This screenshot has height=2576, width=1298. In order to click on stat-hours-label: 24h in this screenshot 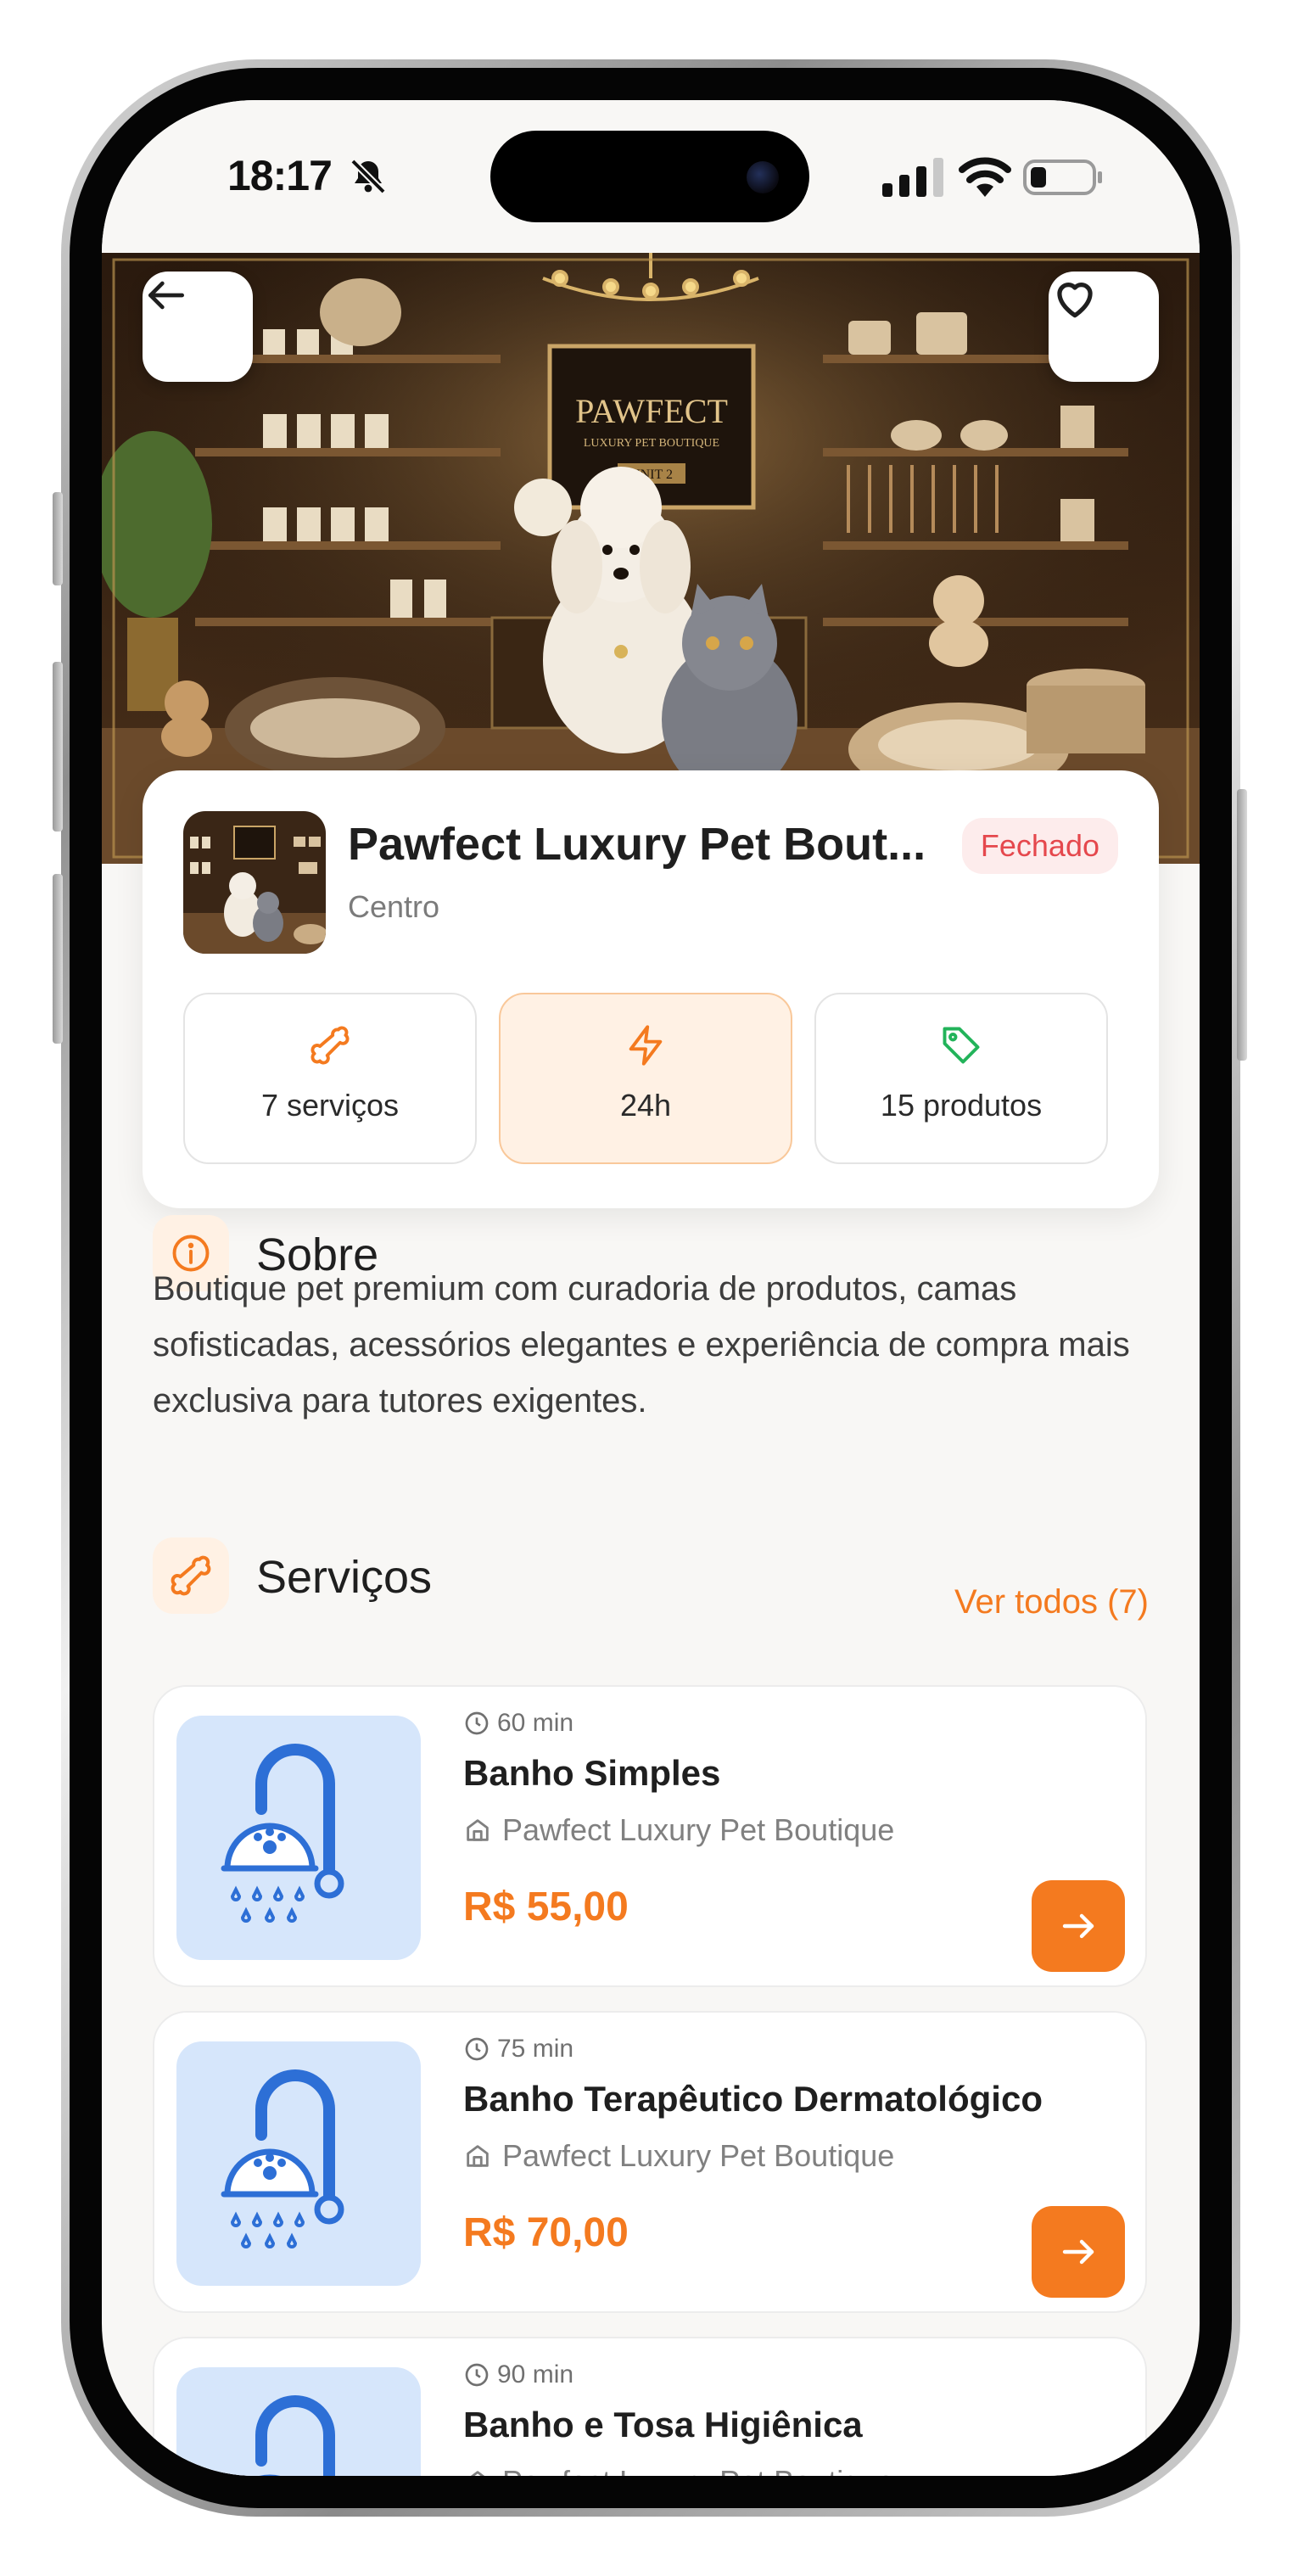, I will do `click(645, 1105)`.